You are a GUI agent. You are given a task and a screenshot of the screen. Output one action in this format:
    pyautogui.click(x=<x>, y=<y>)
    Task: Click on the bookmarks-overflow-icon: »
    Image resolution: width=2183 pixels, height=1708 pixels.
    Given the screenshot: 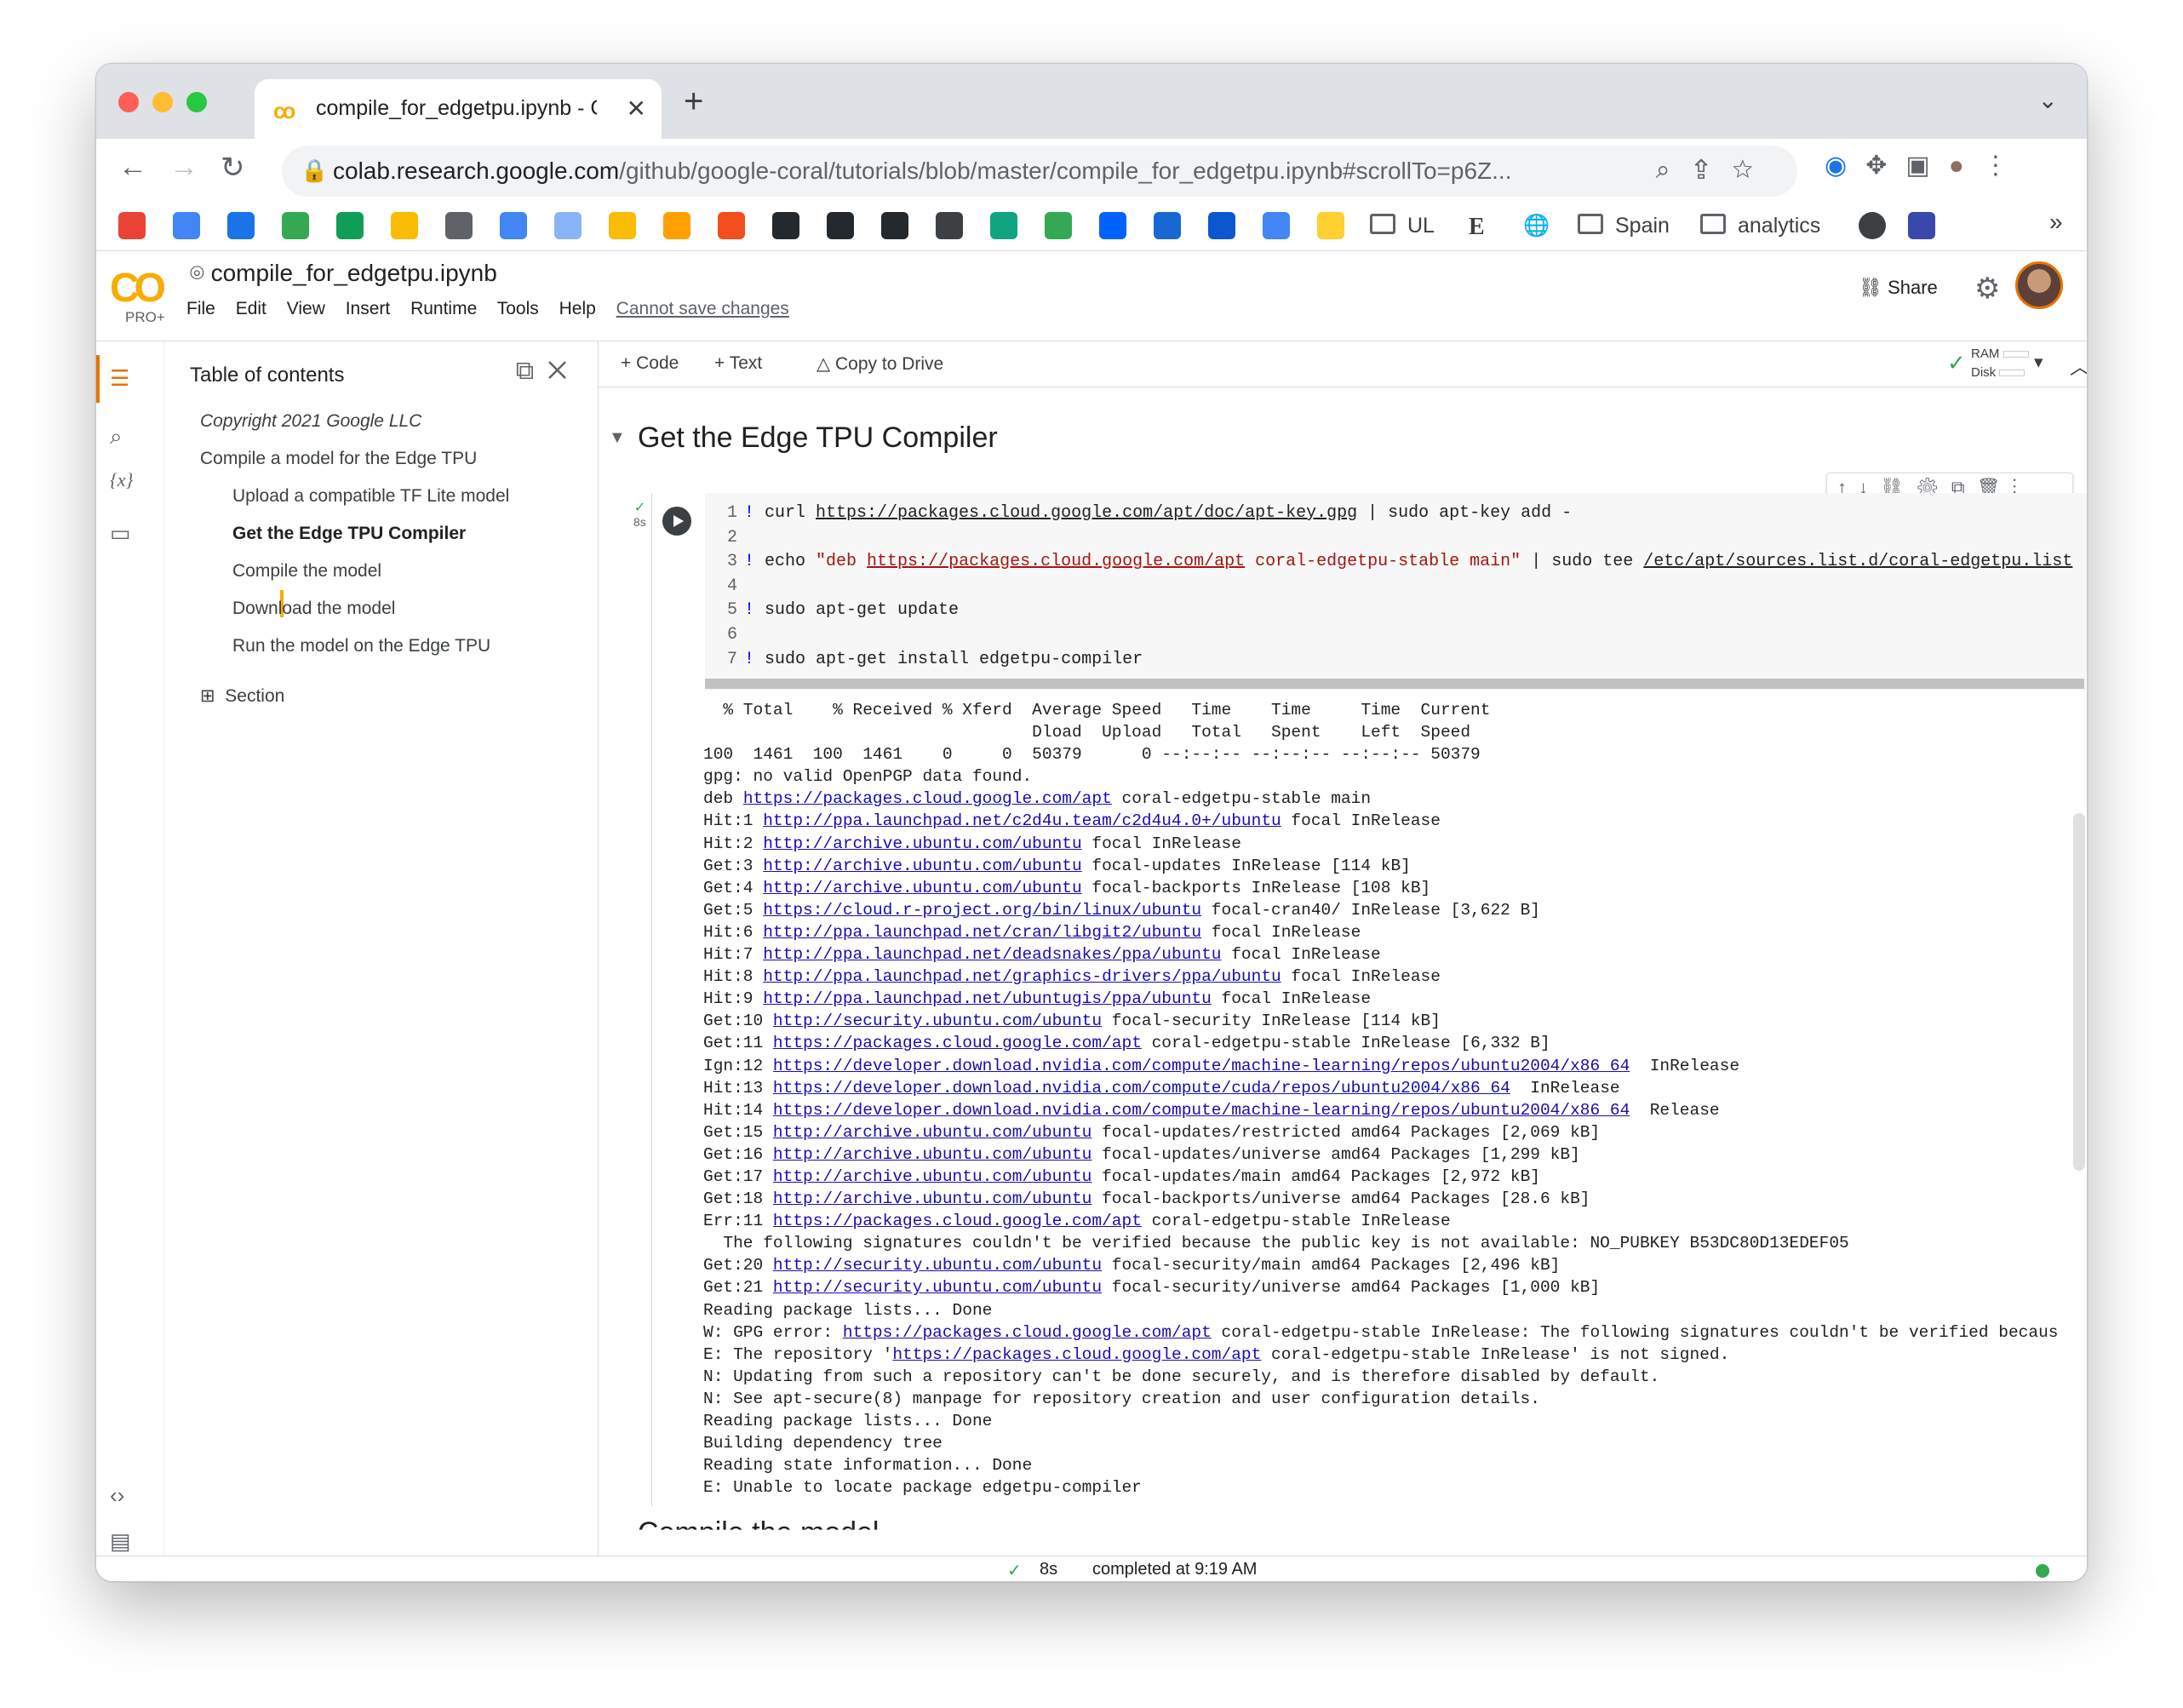 What is the action you would take?
    pyautogui.click(x=2056, y=223)
    